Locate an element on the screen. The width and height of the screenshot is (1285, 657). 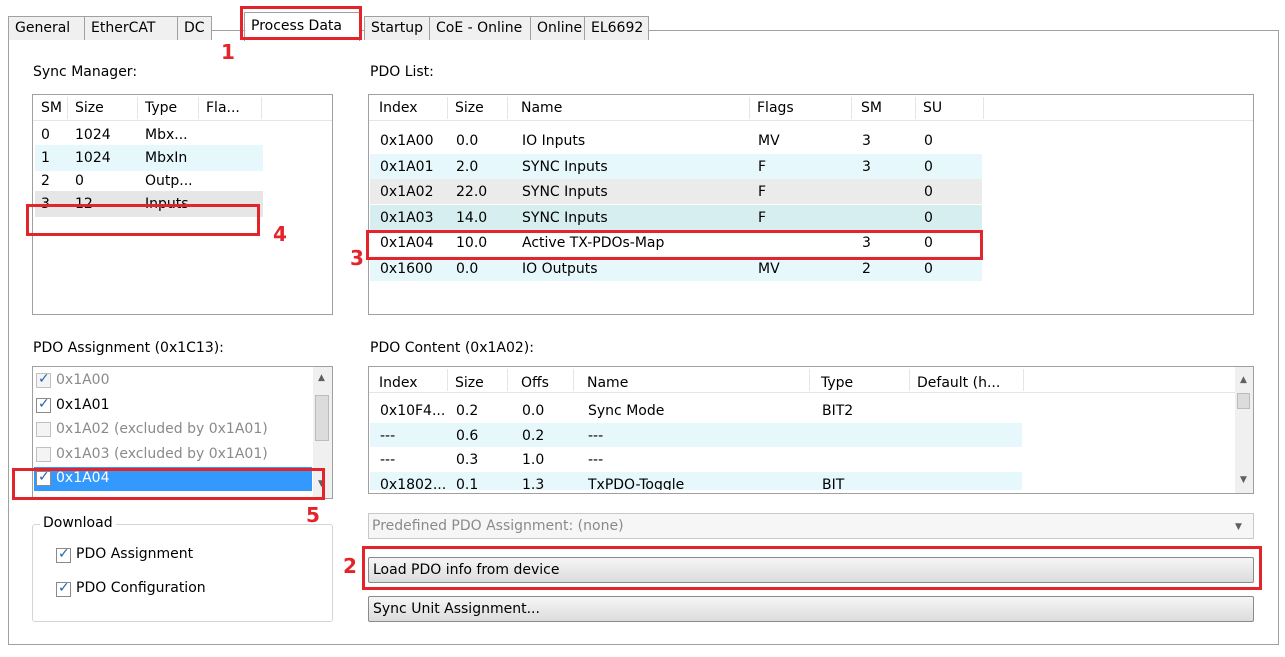
tab-ethercat: EtherCAT is located at coordinates (131, 28).